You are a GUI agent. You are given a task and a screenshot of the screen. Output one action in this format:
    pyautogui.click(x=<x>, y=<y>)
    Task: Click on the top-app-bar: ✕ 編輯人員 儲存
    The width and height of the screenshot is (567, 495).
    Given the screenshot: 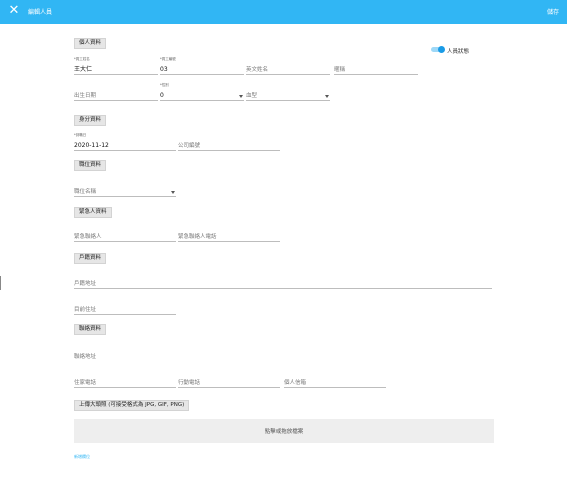 What is the action you would take?
    pyautogui.click(x=283, y=12)
    